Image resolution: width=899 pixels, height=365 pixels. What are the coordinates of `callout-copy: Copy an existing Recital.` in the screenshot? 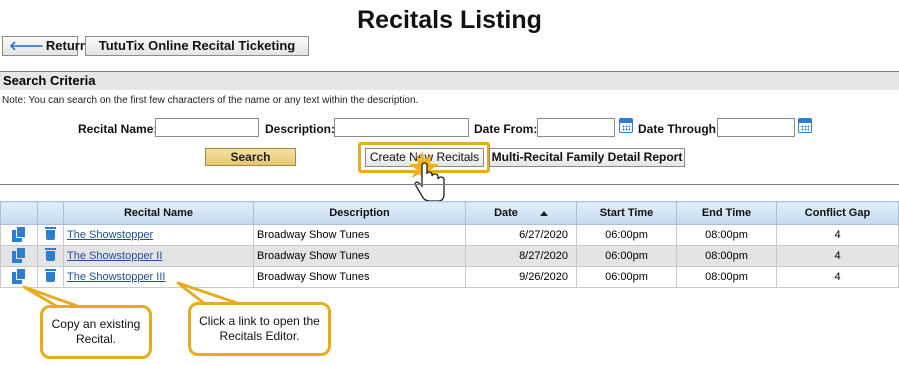 It's located at (96, 332).